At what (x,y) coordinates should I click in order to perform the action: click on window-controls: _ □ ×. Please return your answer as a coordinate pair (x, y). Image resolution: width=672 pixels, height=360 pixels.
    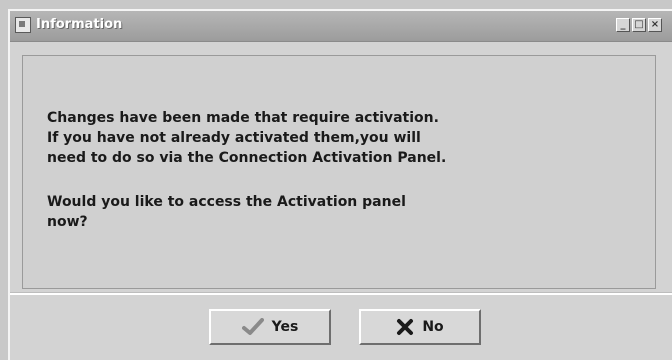
    Looking at the image, I should click on (639, 25).